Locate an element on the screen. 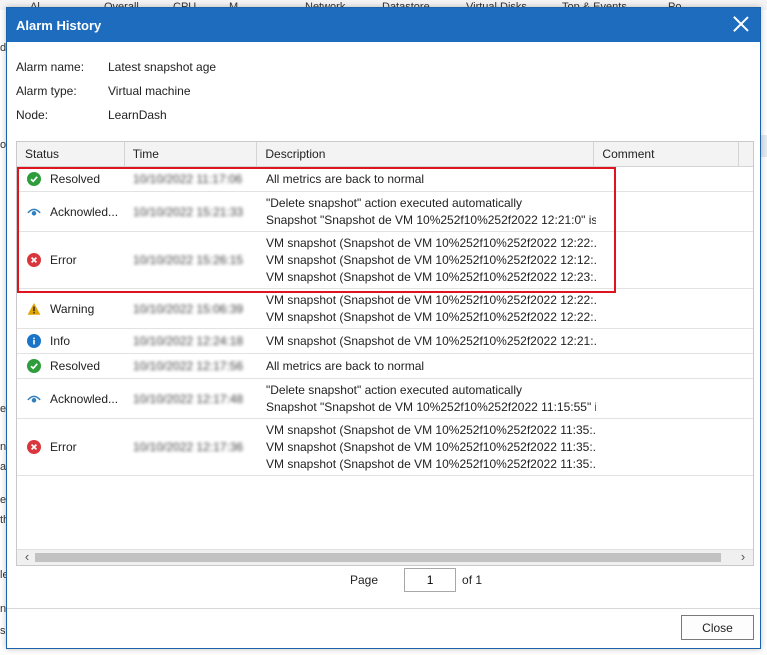  table-header: Status Time Description Comment is located at coordinates (385, 154).